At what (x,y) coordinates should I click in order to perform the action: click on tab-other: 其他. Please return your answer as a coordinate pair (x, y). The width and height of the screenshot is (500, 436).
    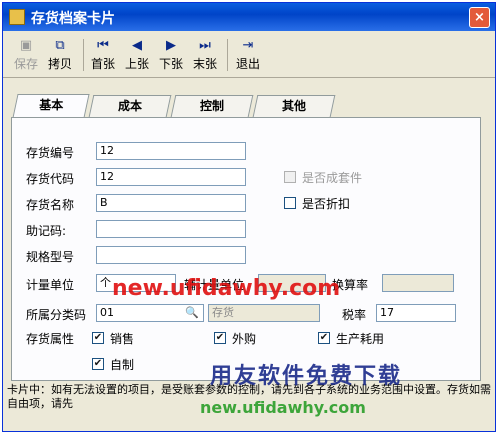
    Looking at the image, I should click on (294, 106).